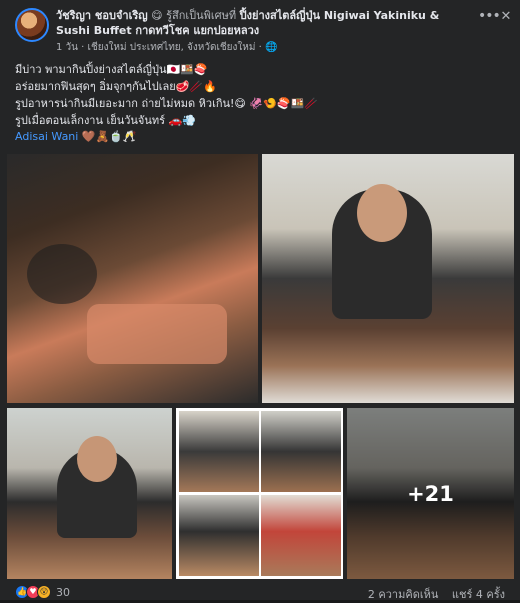 The width and height of the screenshot is (520, 603). Describe the element at coordinates (76, 136) in the screenshot. I see `tagged-user: Adisai Wani 🤎🧸🍵🥂` at that location.